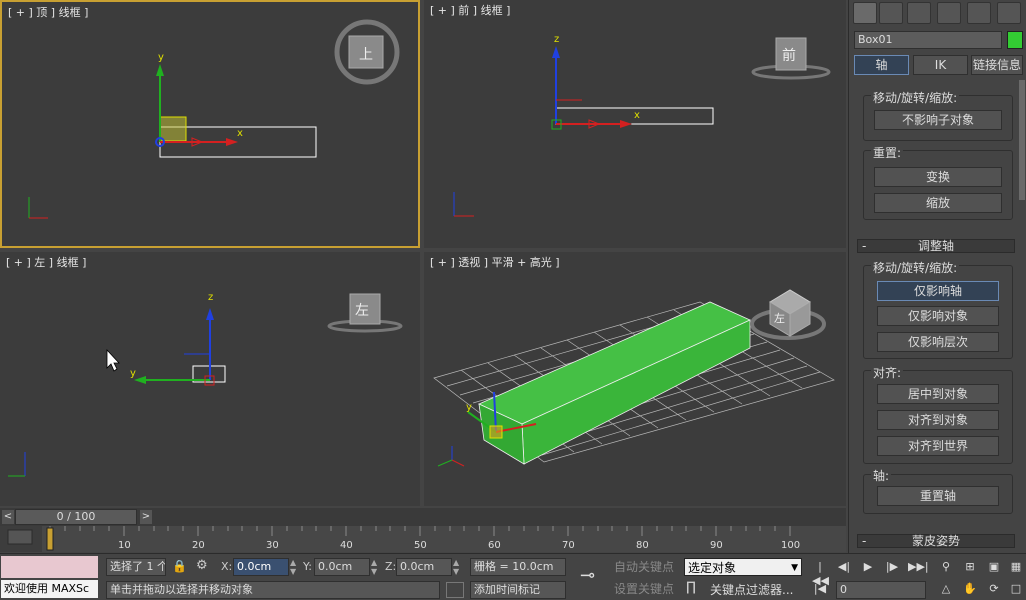 This screenshot has height=600, width=1026. I want to click on zoom-extents-icon: ▣, so click(994, 567).